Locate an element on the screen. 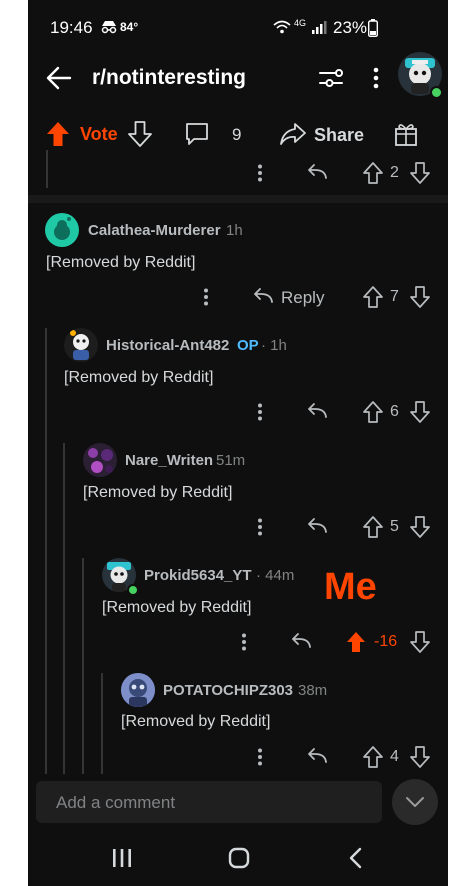  chevron-down-icon is located at coordinates (415, 802).